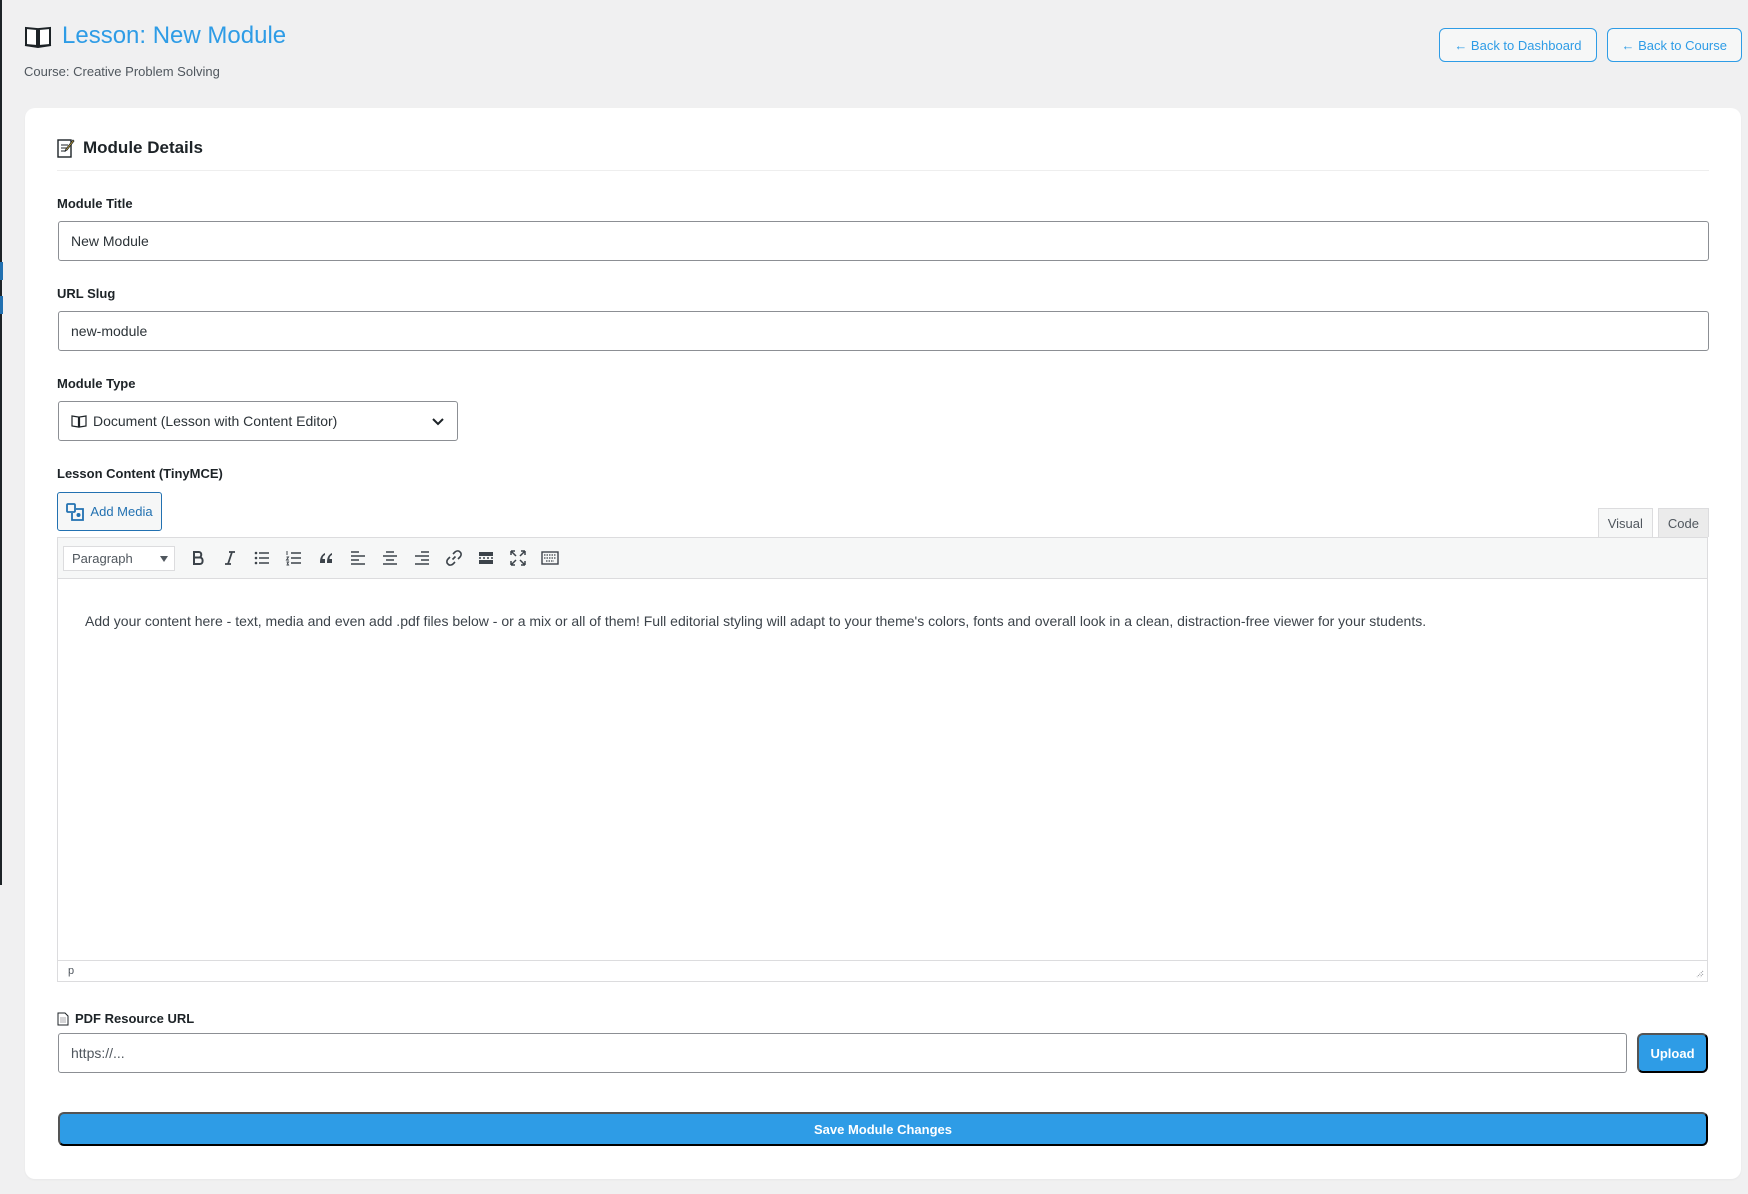  Describe the element at coordinates (390, 558) in the screenshot. I see `align-center-icon` at that location.